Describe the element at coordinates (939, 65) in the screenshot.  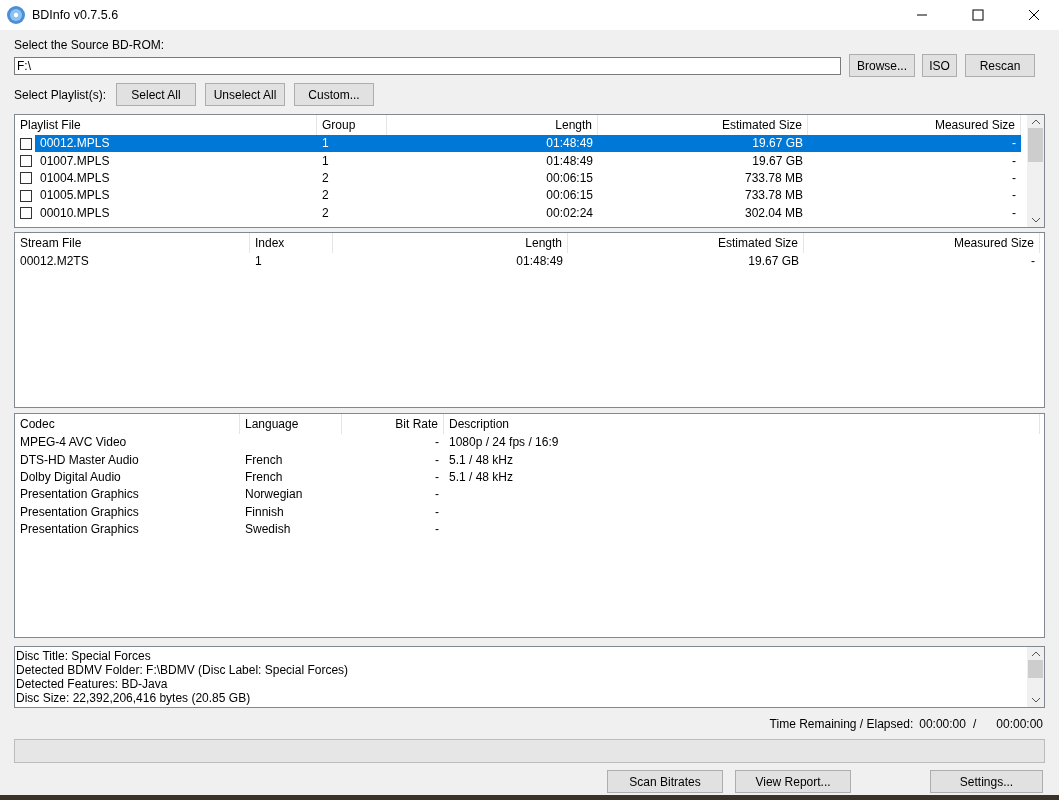
I see `source-button: ISO` at that location.